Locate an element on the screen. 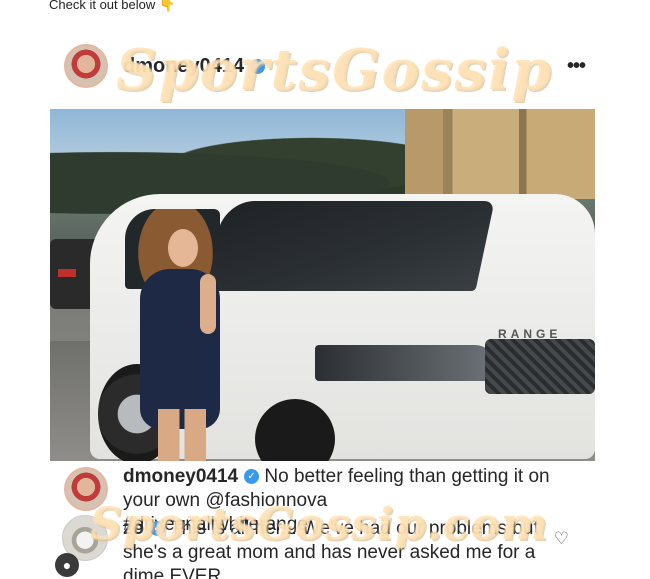 This screenshot has width=650, height=579. verified-badge-icon: ✓ is located at coordinates (258, 67).